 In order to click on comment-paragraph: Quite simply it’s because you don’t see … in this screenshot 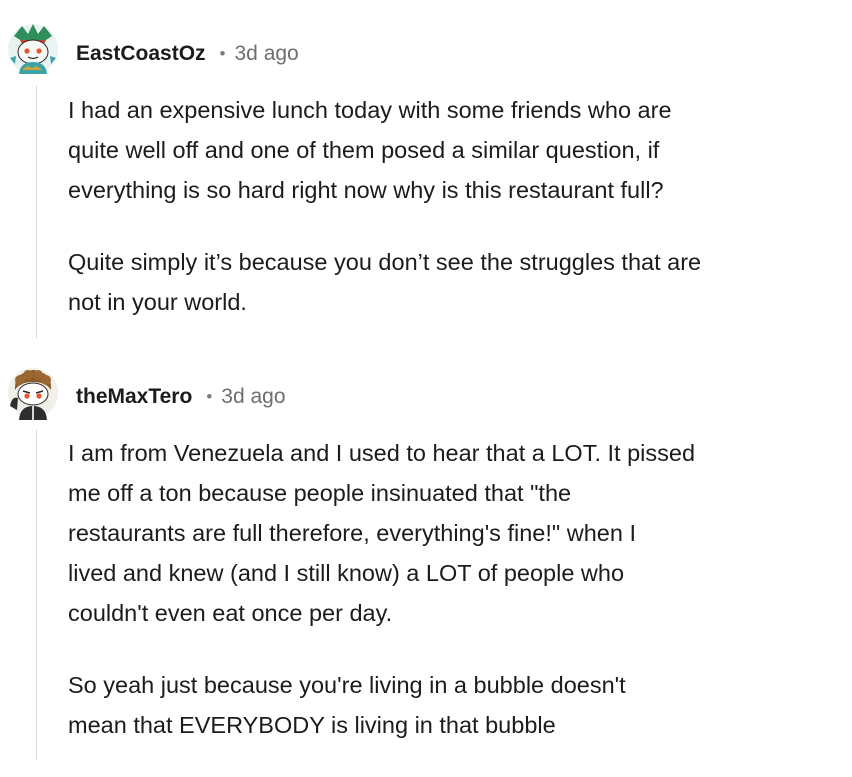, I will do `click(385, 282)`.